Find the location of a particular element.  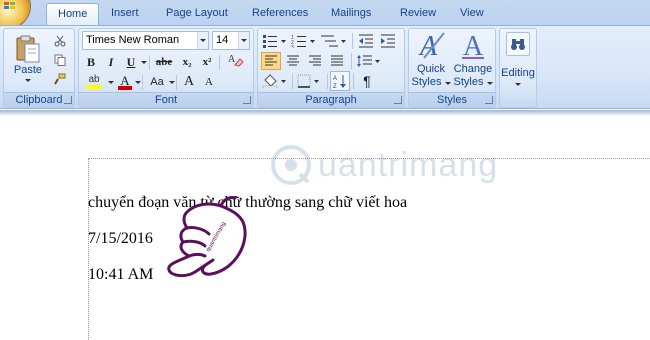

paragraph-group-label: Paragraph is located at coordinates (331, 99).